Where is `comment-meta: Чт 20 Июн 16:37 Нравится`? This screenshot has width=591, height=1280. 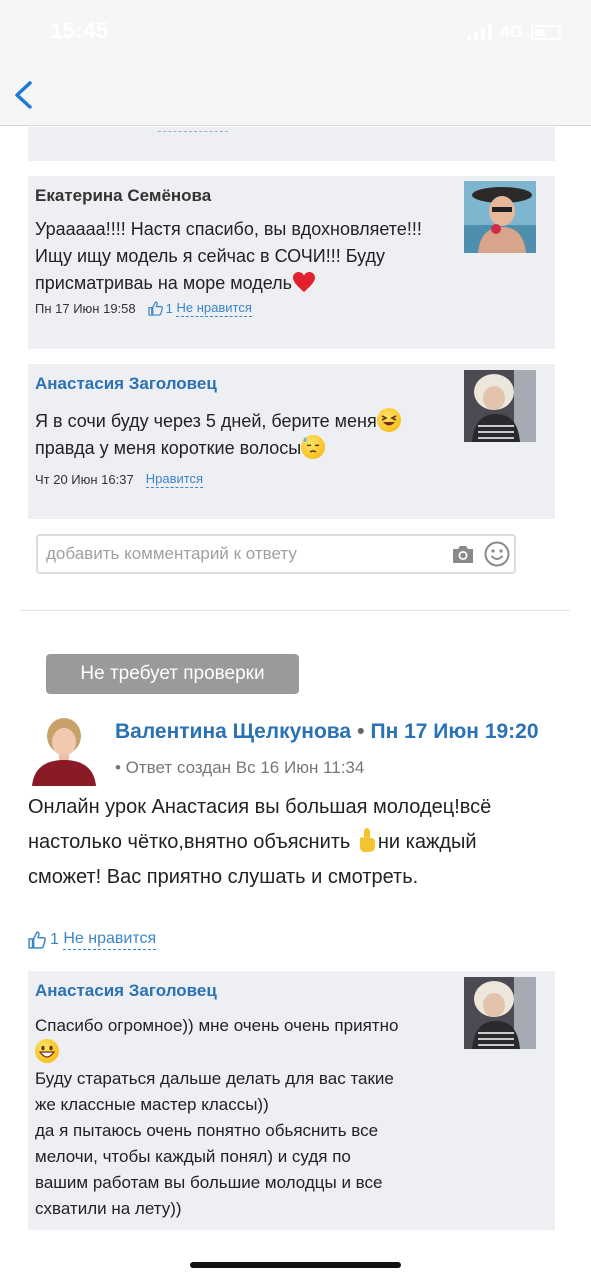
comment-meta: Чт 20 Июн 16:37 Нравится is located at coordinates (119, 479).